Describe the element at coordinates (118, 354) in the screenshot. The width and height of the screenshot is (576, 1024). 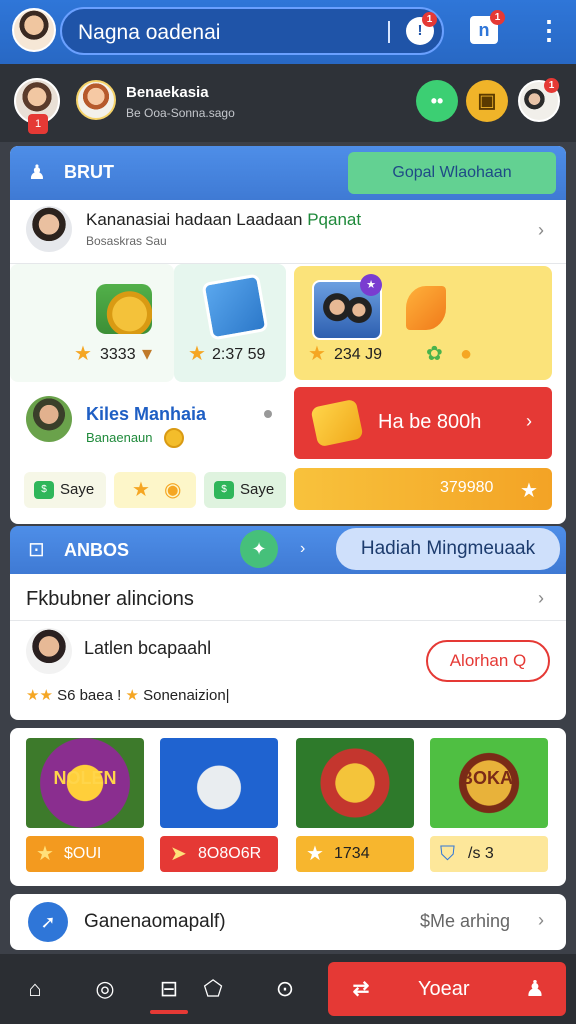
I see `reward-value: 3333` at that location.